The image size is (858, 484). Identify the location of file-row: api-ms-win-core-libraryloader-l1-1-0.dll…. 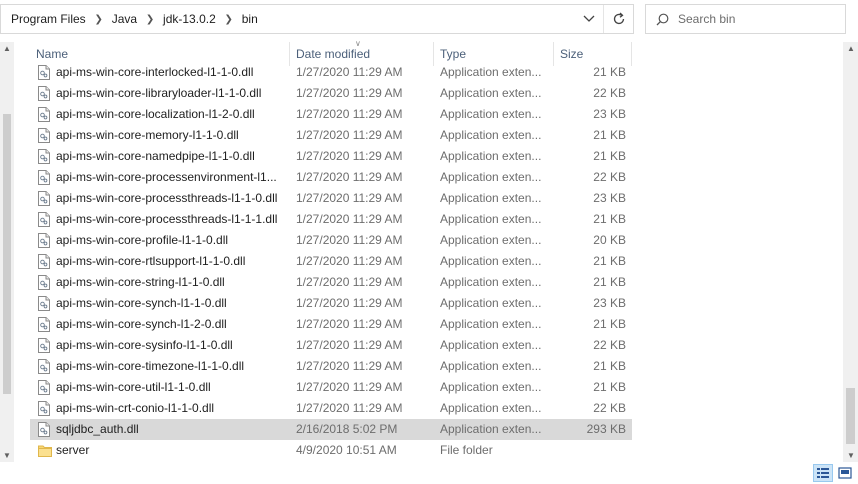
(331, 93).